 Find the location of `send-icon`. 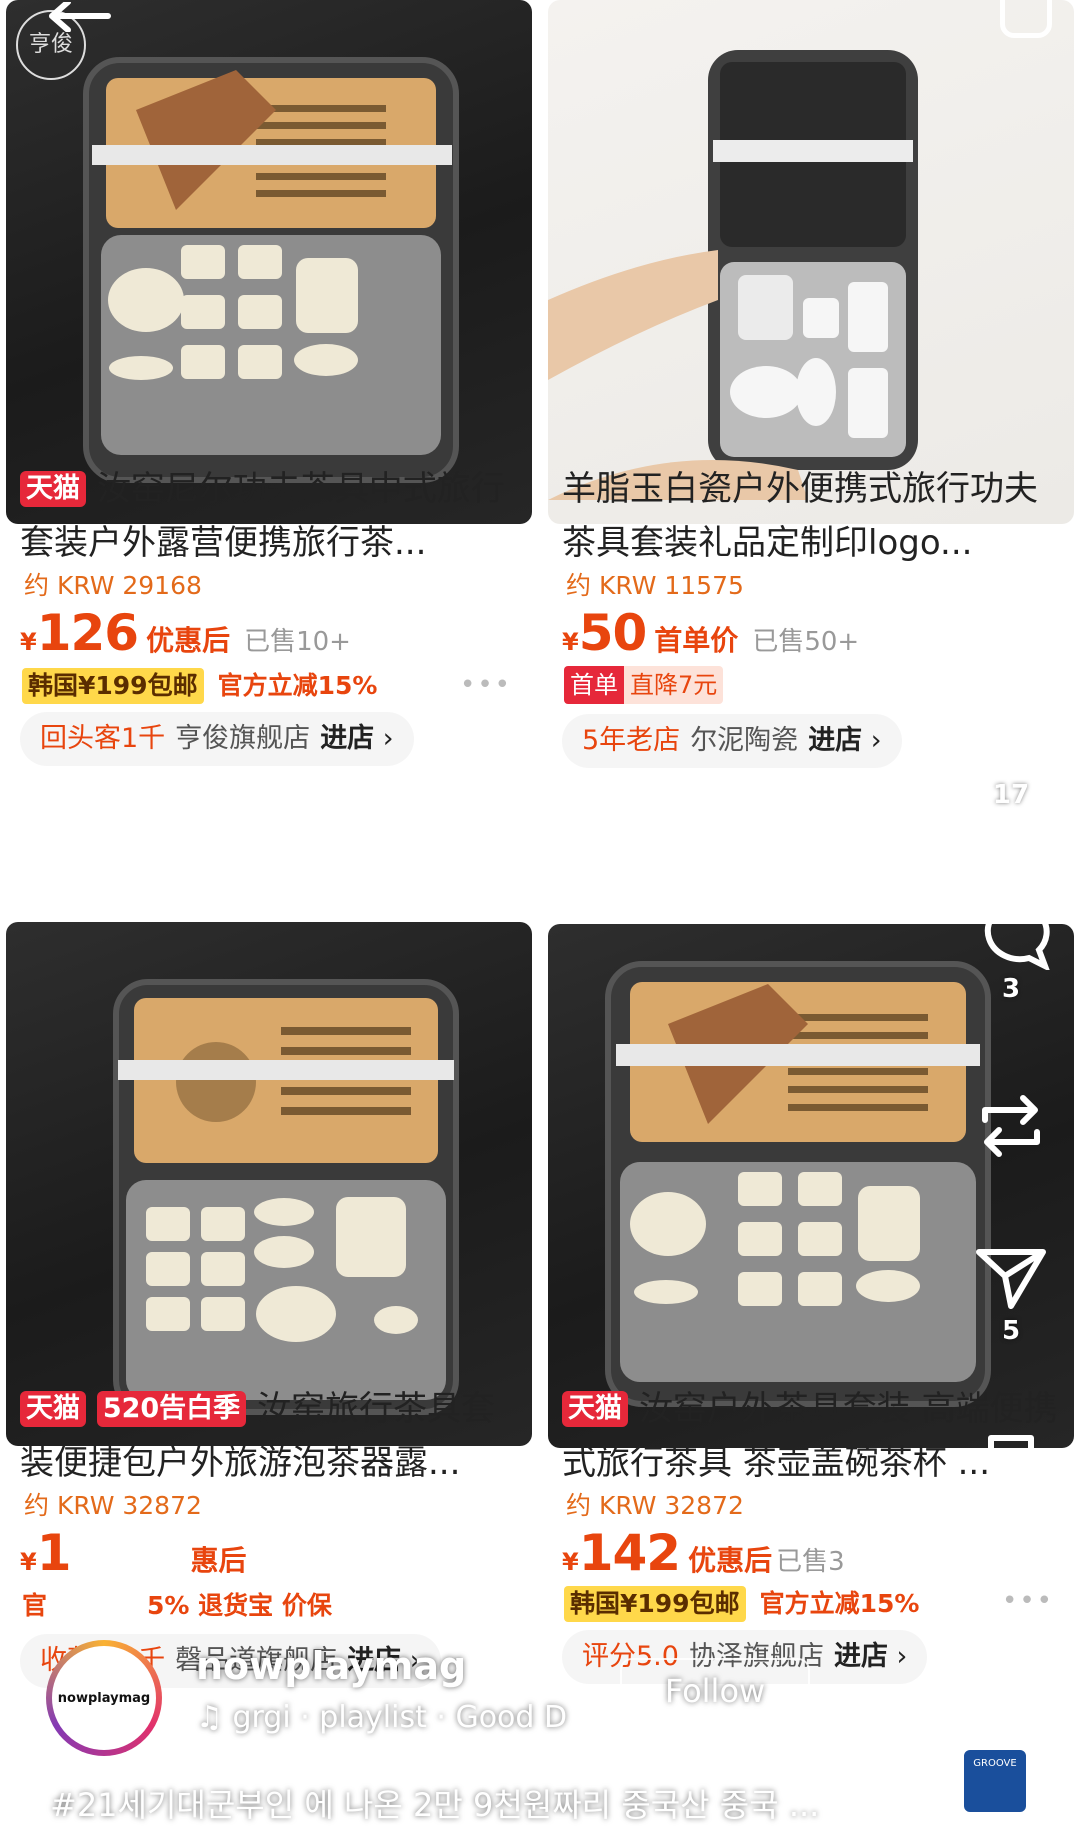

send-icon is located at coordinates (1011, 1279).